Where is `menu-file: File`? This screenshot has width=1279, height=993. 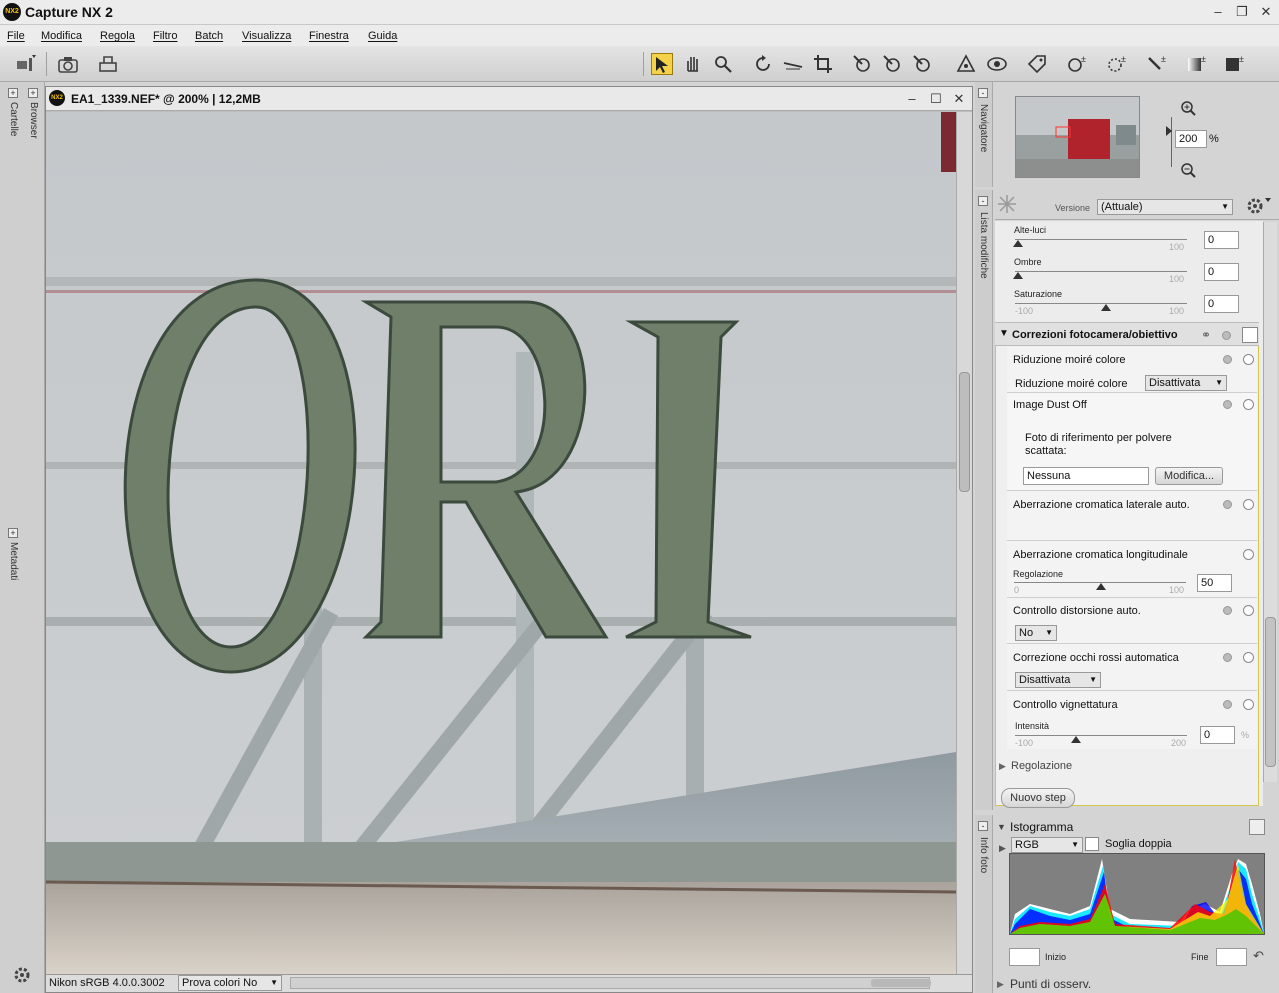 menu-file: File is located at coordinates (16, 36).